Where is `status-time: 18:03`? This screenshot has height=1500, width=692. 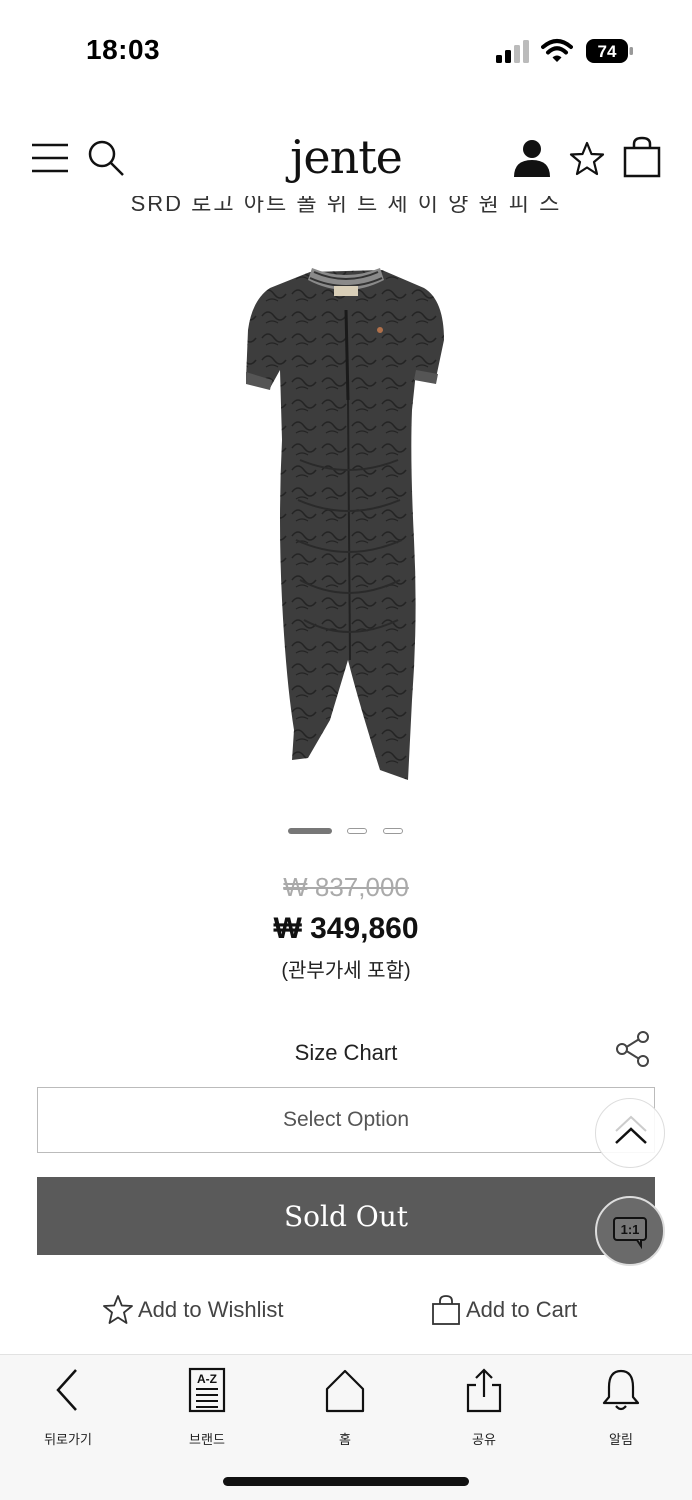 status-time: 18:03 is located at coordinates (123, 49).